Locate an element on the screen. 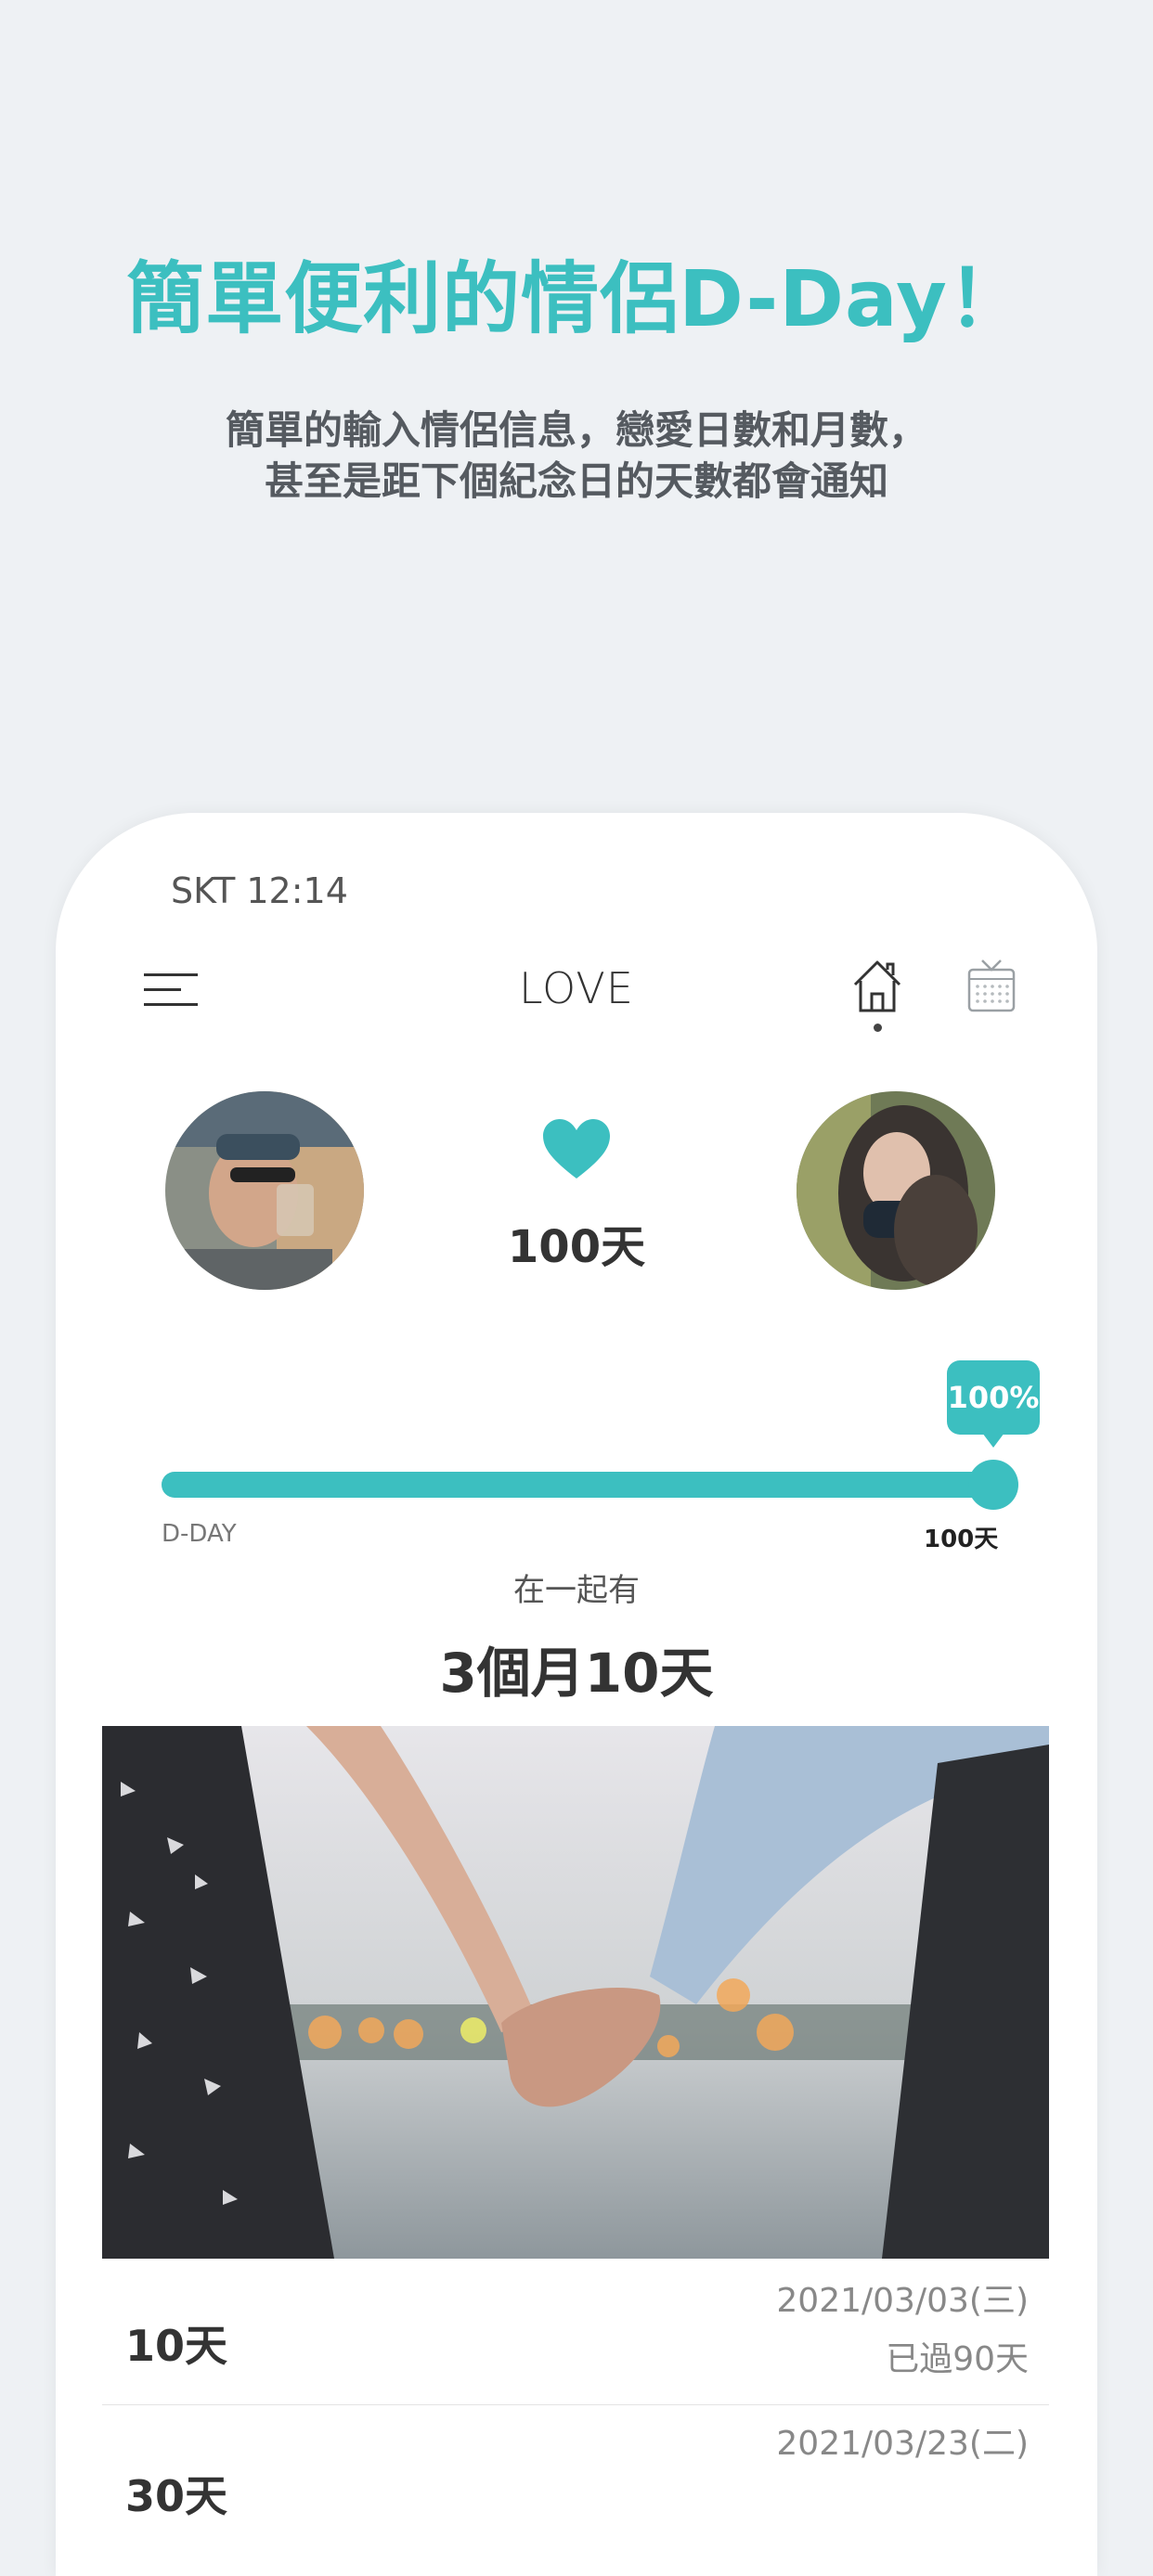 This screenshot has width=1153, height=2576. status-bar-text: SKT 12:14 is located at coordinates (259, 890).